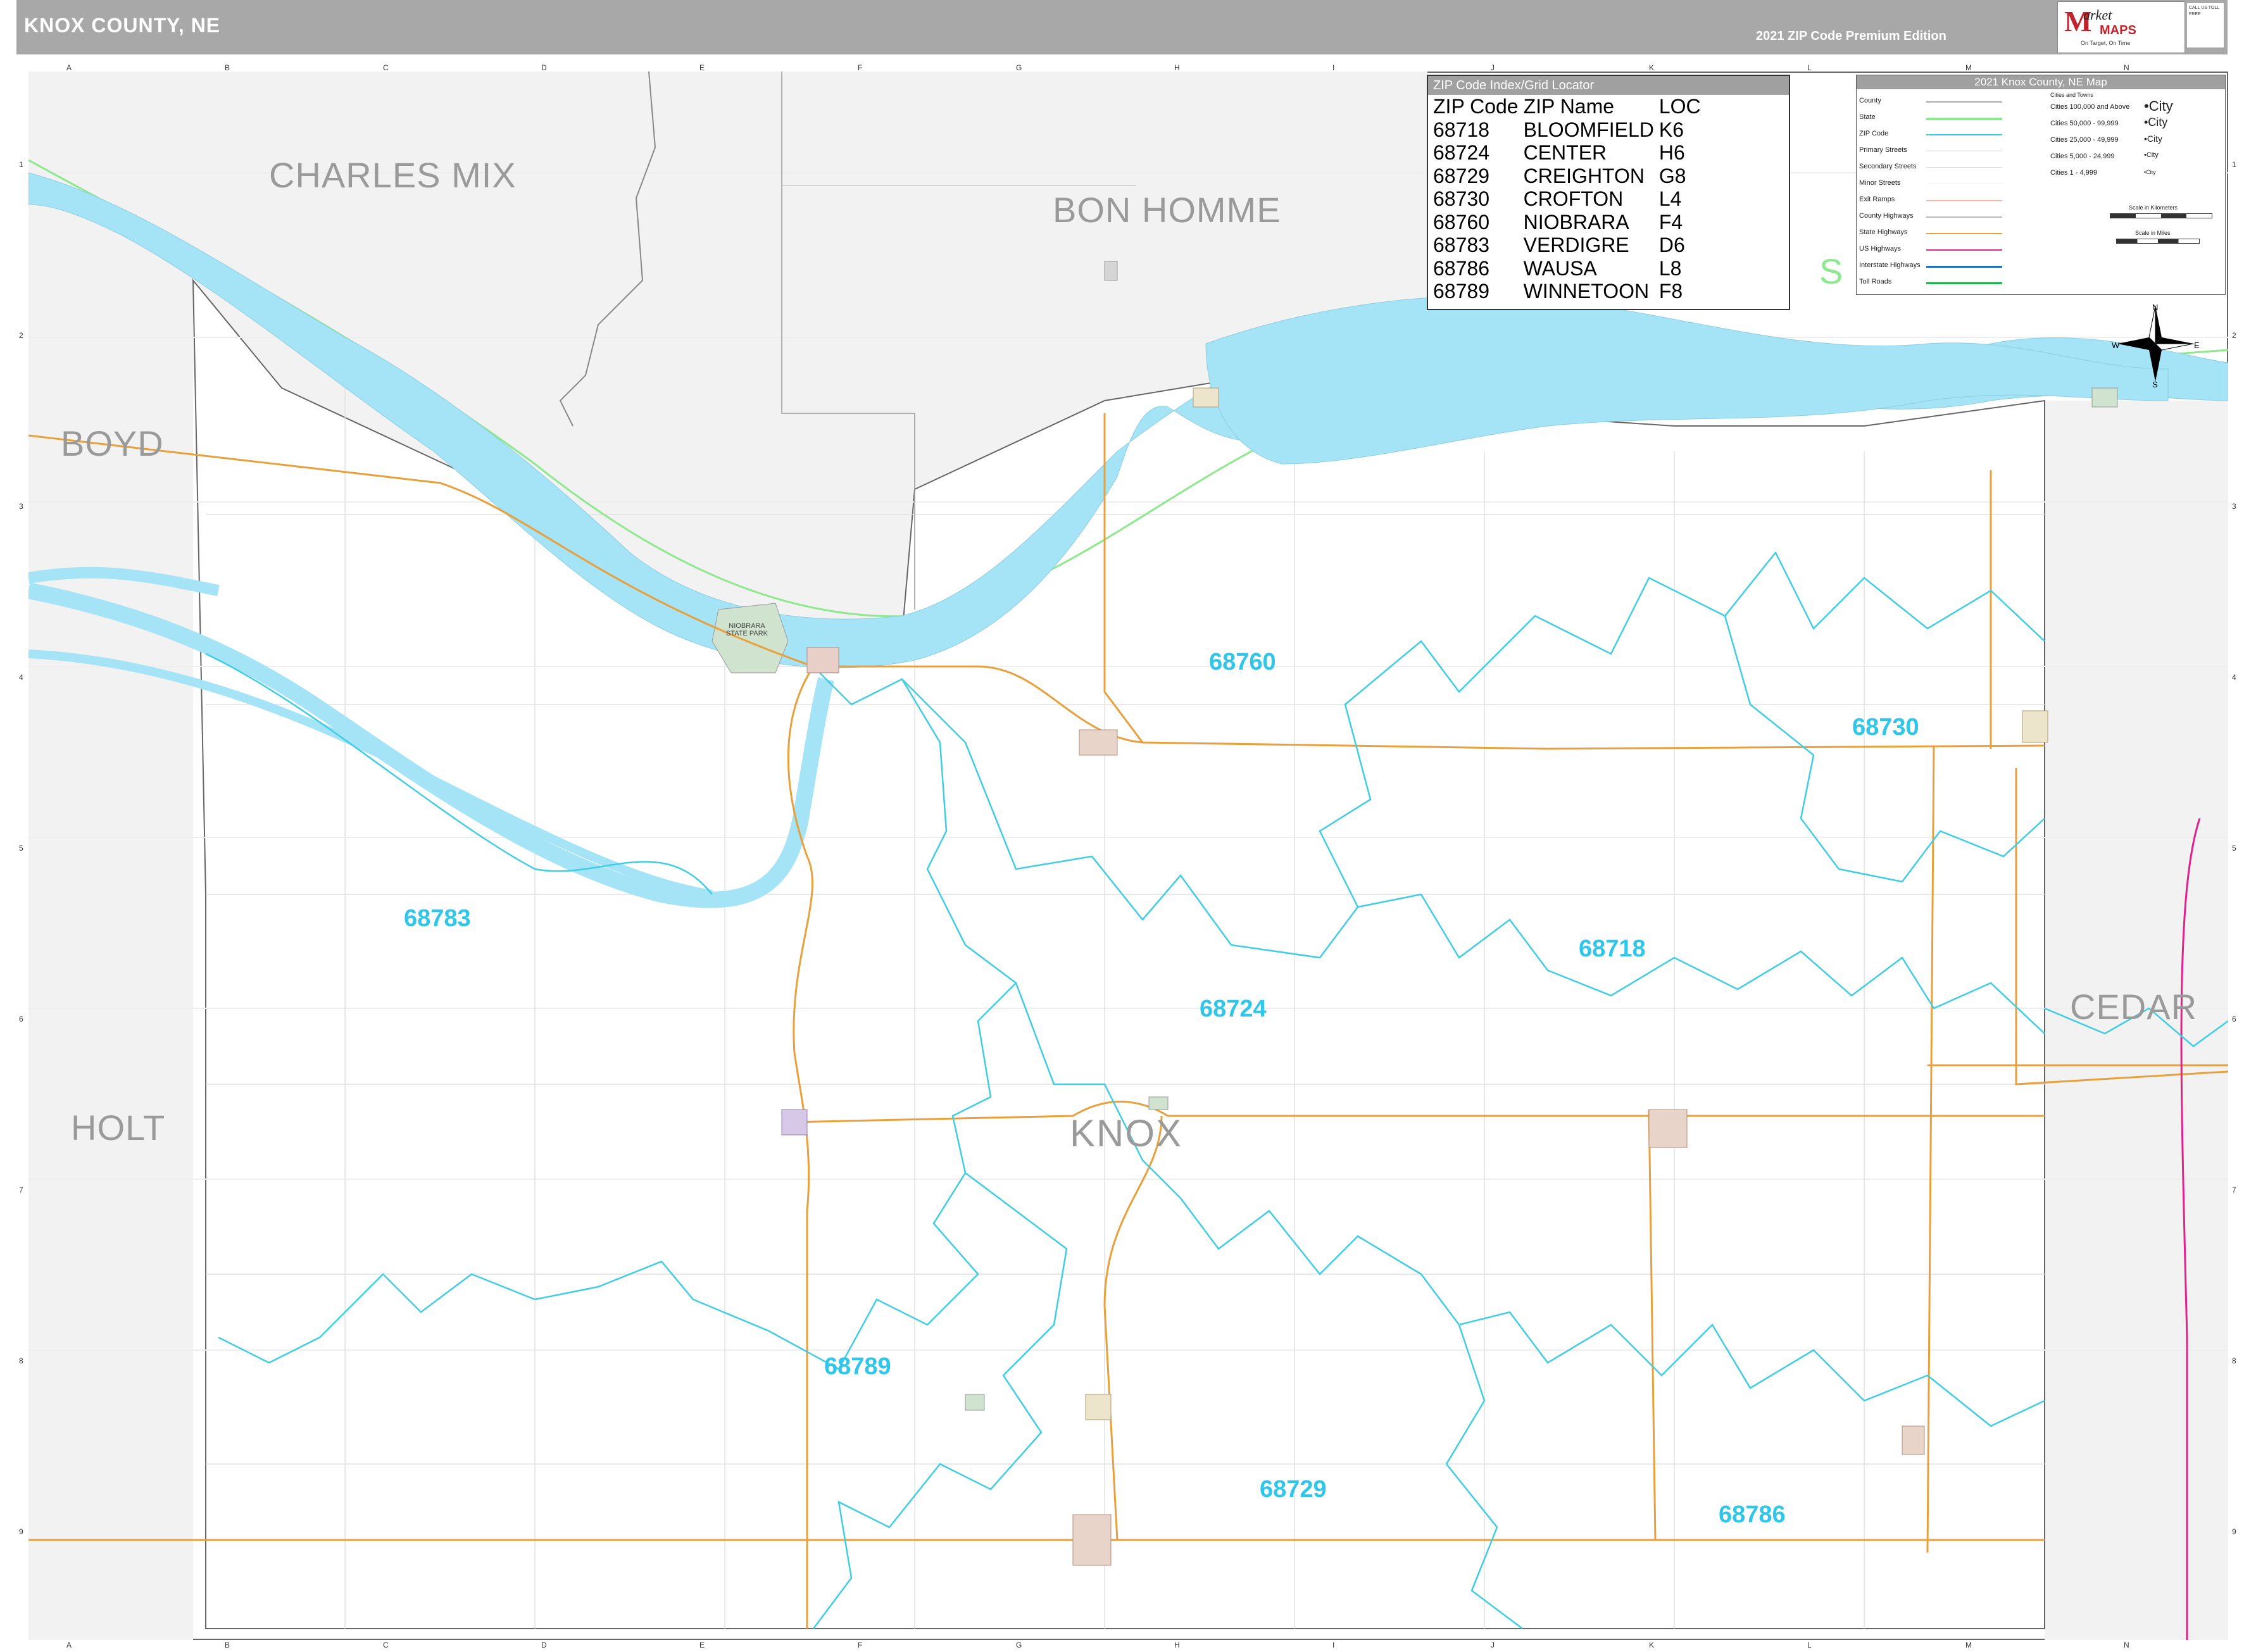 Image resolution: width=2244 pixels, height=1652 pixels. Describe the element at coordinates (1098, 742) in the screenshot. I see `town-lake` at that location.